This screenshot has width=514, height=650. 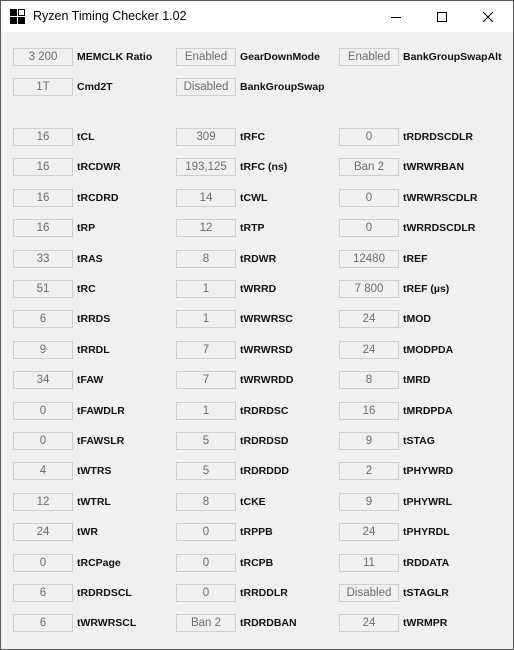 What do you see at coordinates (426, 562) in the screenshot?
I see `label-trddata: tRDDATA` at bounding box center [426, 562].